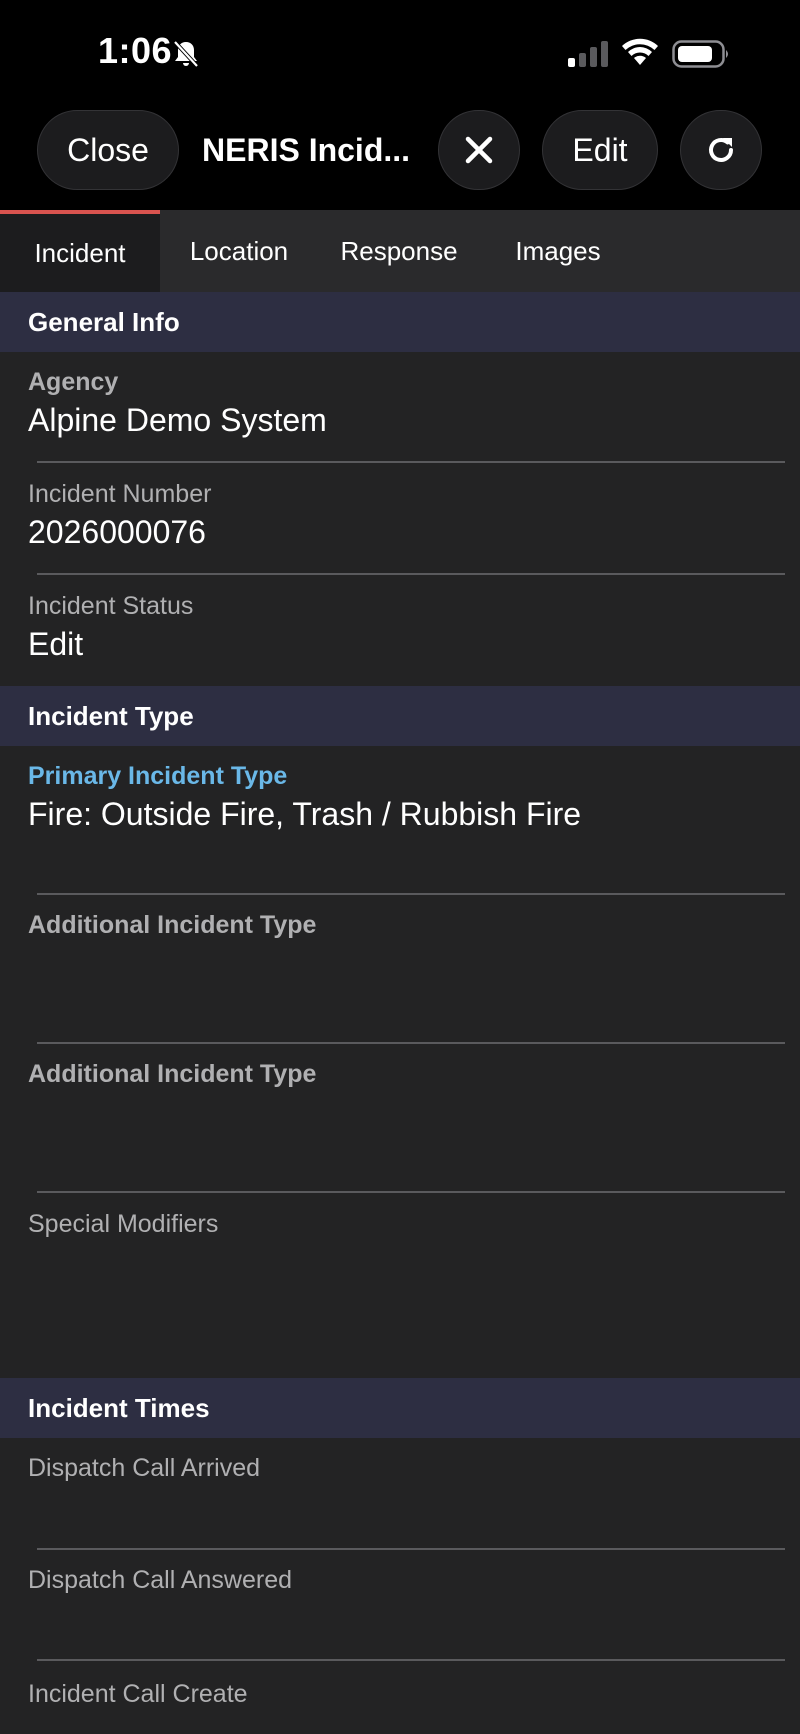  I want to click on agency-label: Agency, so click(73, 382).